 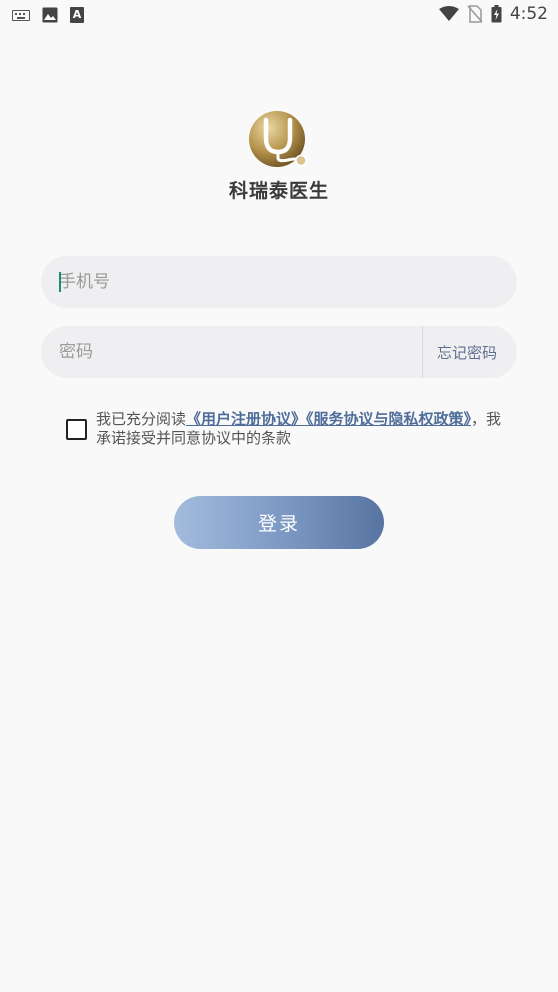 I want to click on a-icon: A, so click(x=77, y=15).